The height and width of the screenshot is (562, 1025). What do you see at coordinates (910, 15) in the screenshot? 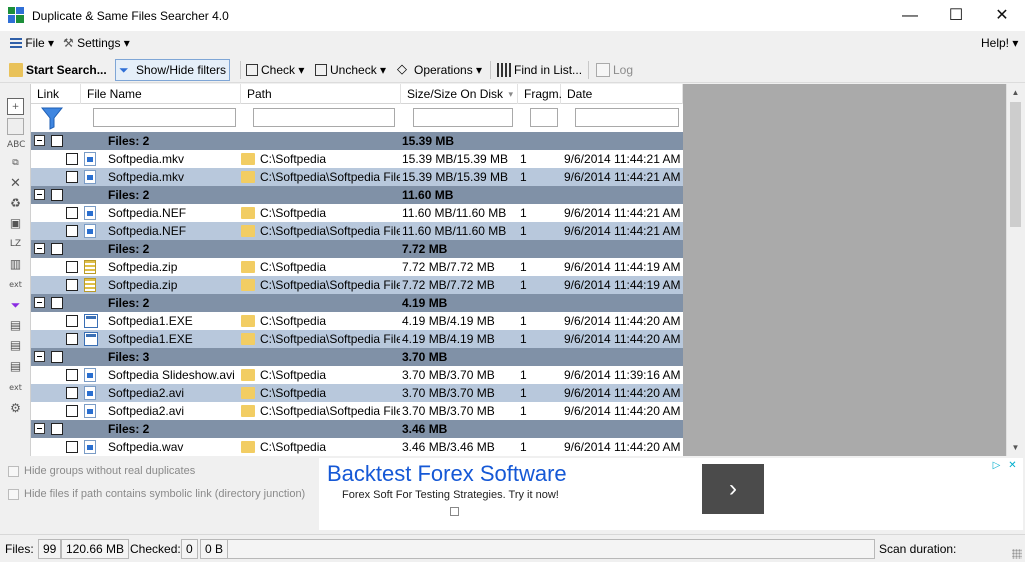
I see `minimize-button: —` at bounding box center [910, 15].